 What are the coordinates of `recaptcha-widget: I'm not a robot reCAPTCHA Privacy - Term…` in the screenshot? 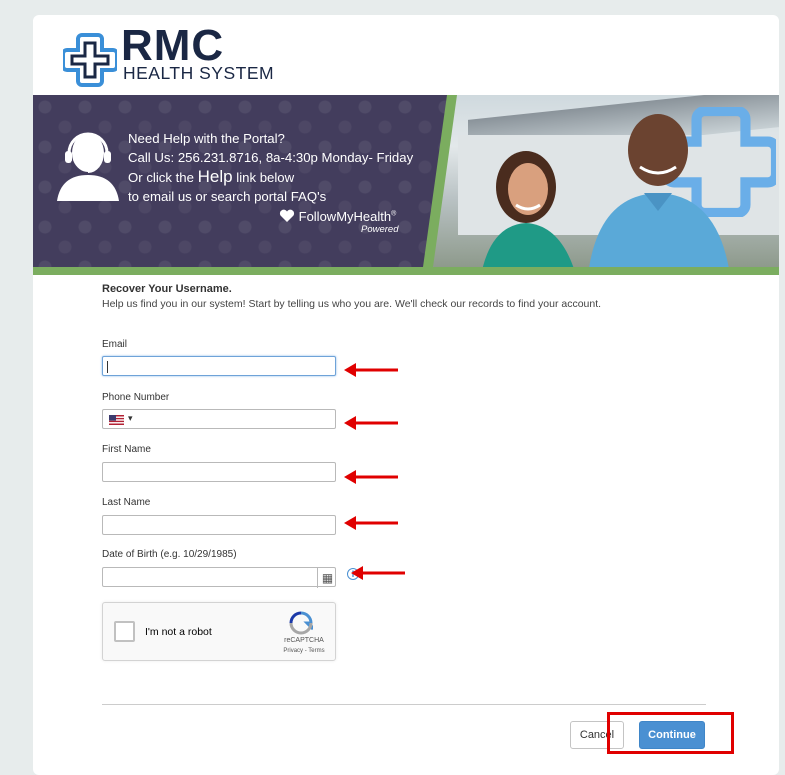 It's located at (219, 631).